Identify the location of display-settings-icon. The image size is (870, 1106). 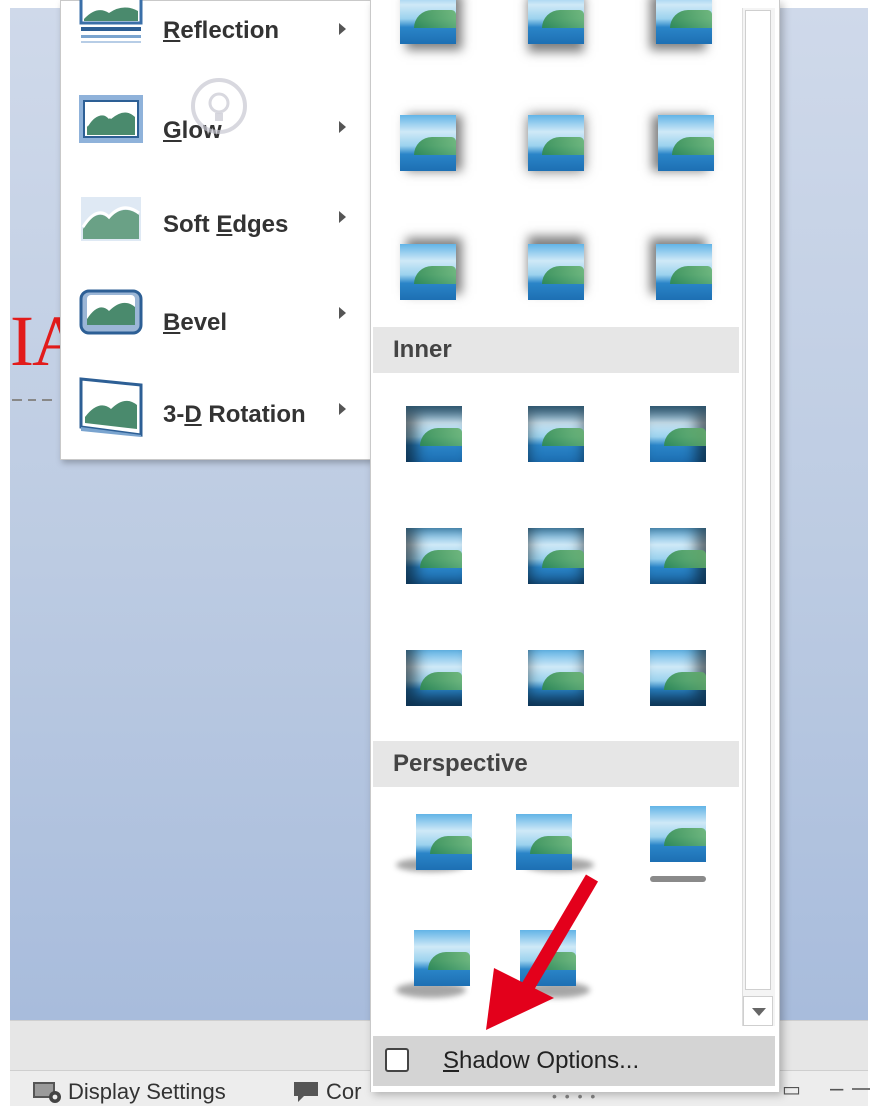
(47, 1092).